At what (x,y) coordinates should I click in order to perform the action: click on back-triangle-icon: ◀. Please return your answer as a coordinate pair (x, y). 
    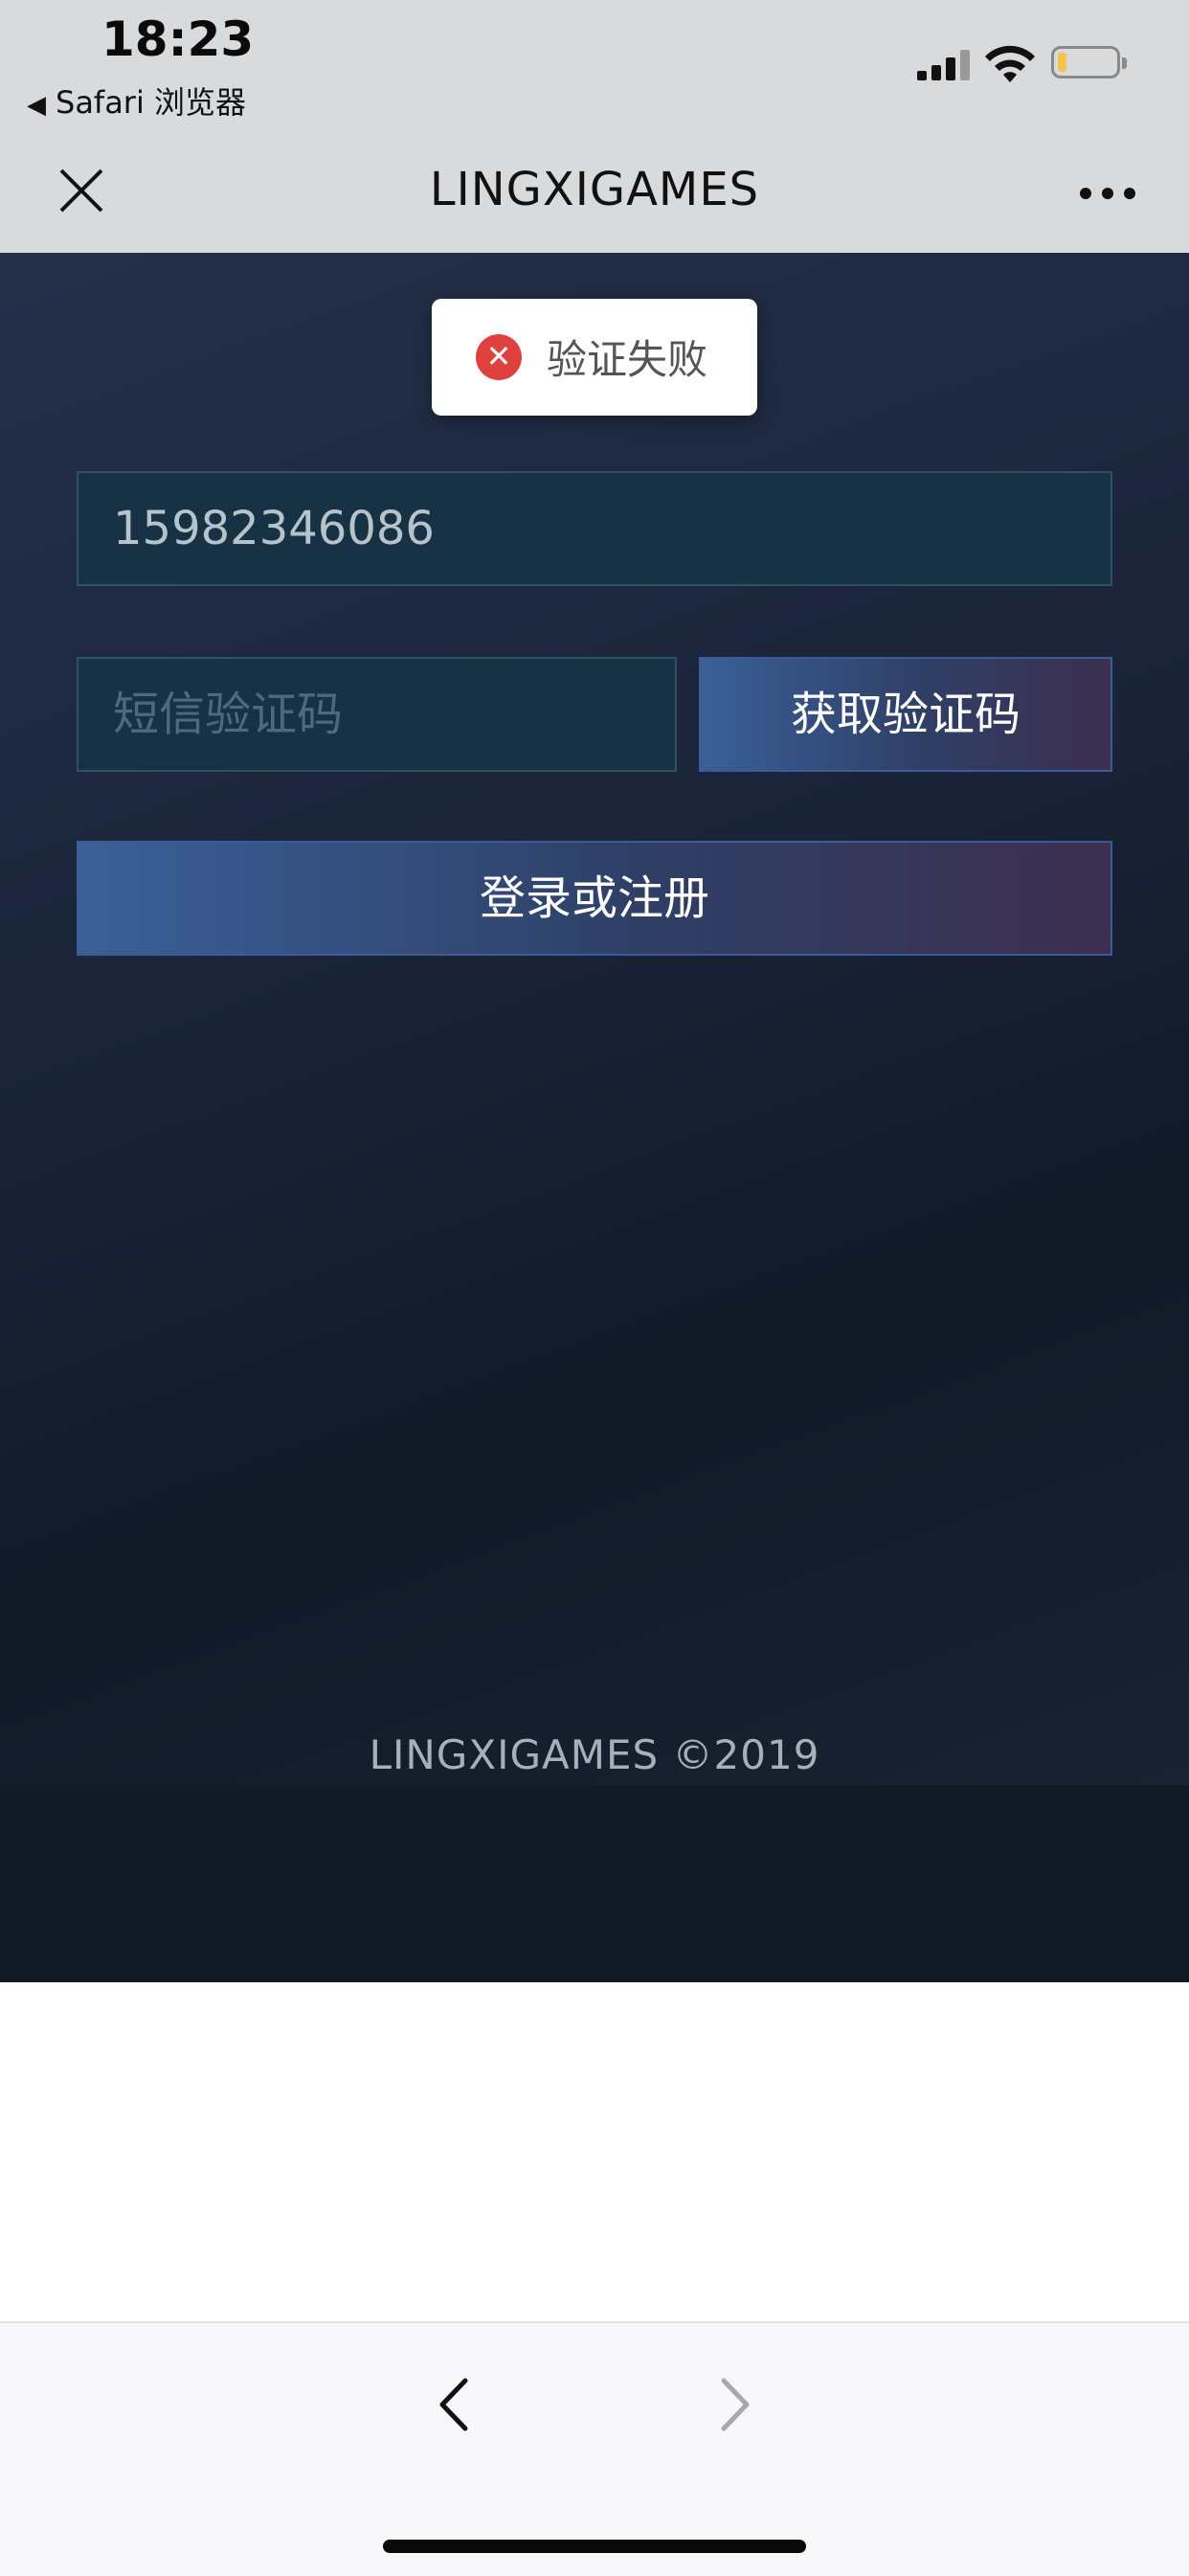
    Looking at the image, I should click on (36, 105).